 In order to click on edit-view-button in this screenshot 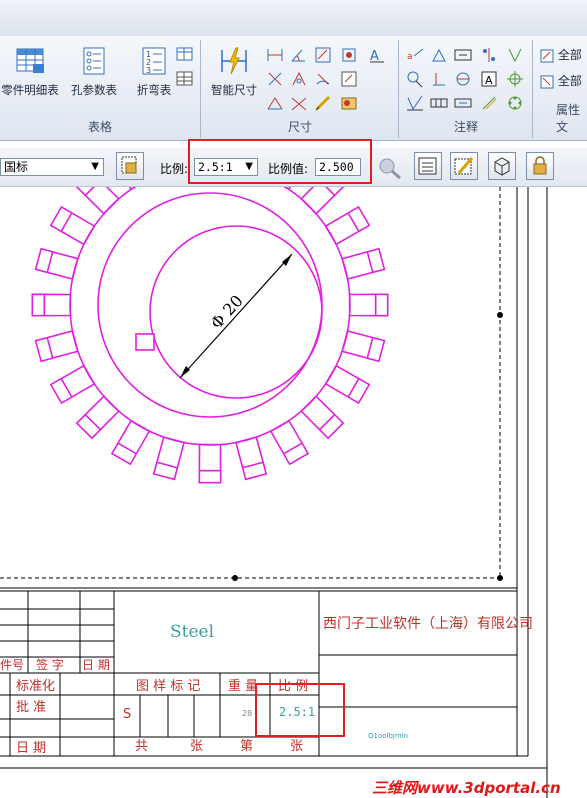, I will do `click(464, 166)`.